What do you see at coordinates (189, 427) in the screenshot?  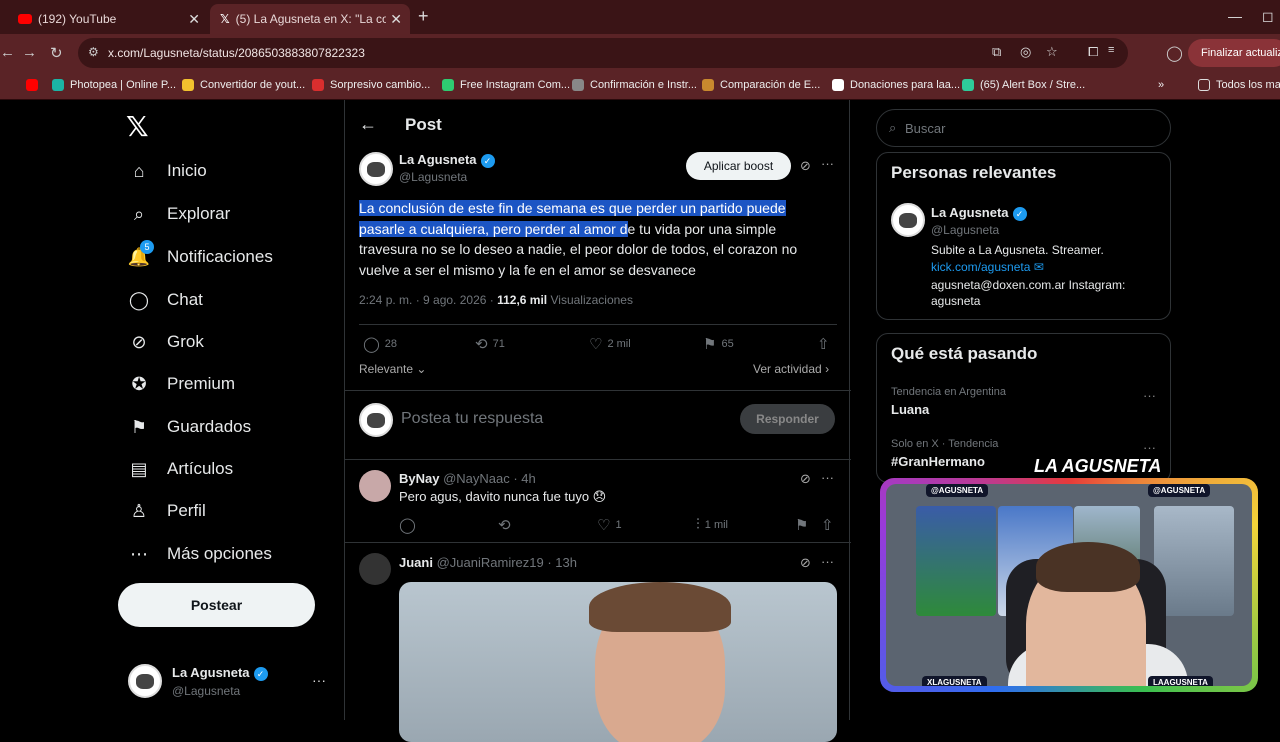 I see `nav-item-guardados: ⚑ Guardados` at bounding box center [189, 427].